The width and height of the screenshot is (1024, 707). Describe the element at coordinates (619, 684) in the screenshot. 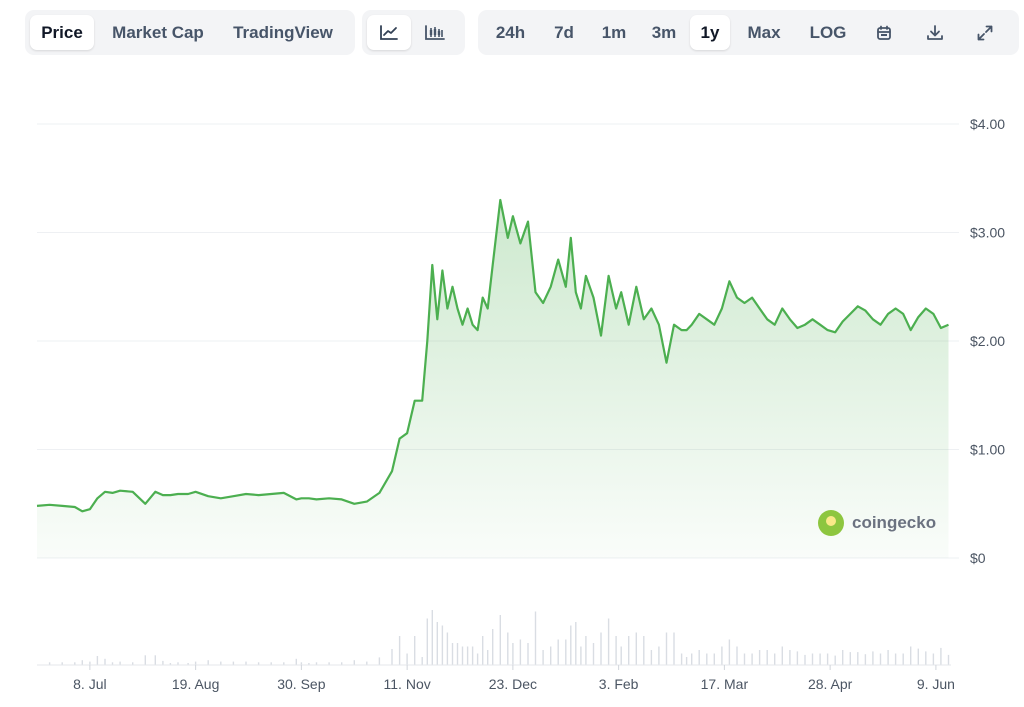

I see `x-tick-label: 3. Feb` at that location.